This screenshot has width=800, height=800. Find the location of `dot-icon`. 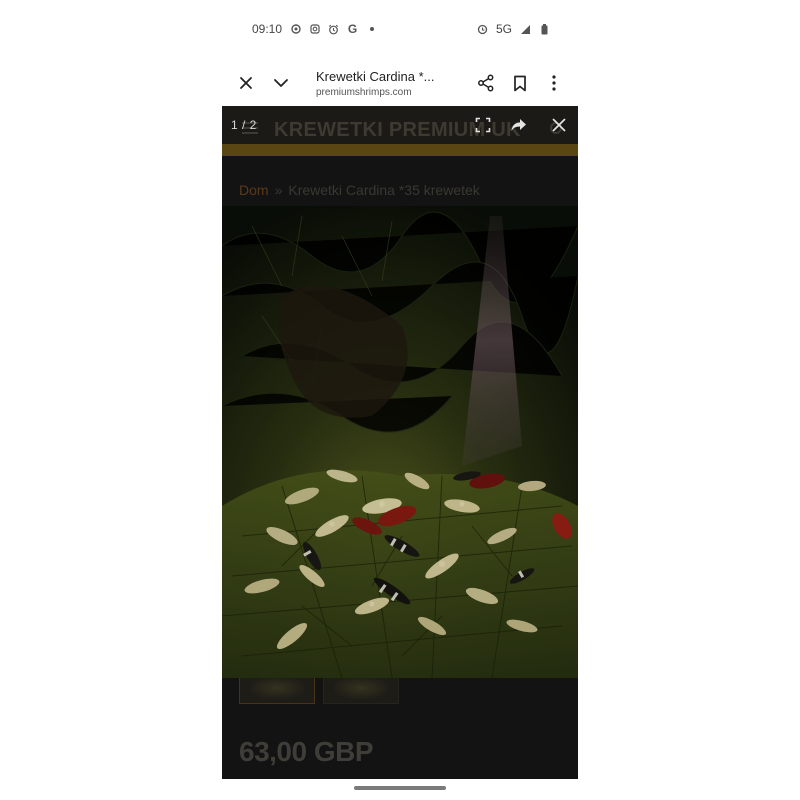

dot-icon is located at coordinates (371, 29).